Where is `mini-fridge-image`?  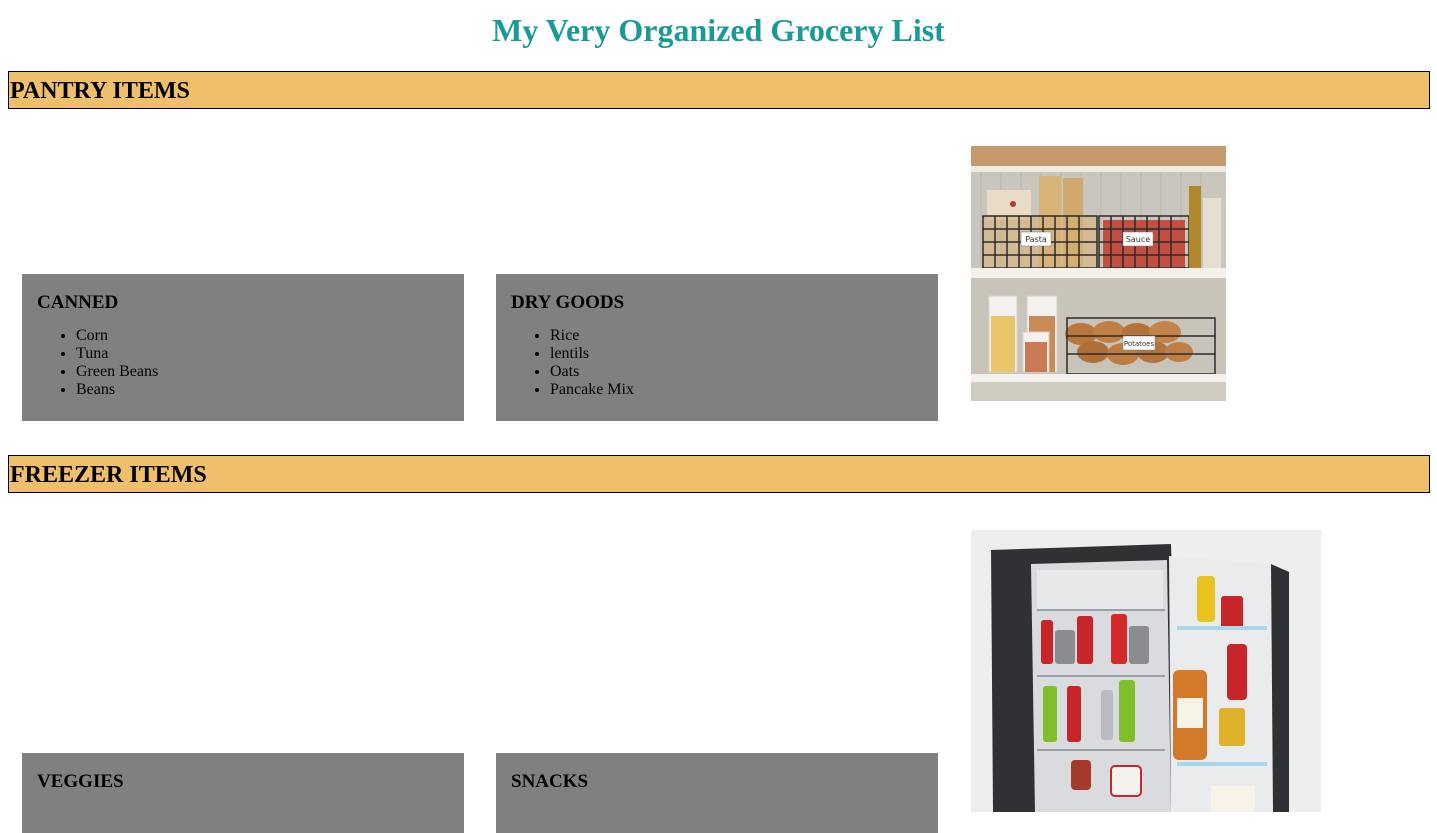 mini-fridge-image is located at coordinates (1146, 671).